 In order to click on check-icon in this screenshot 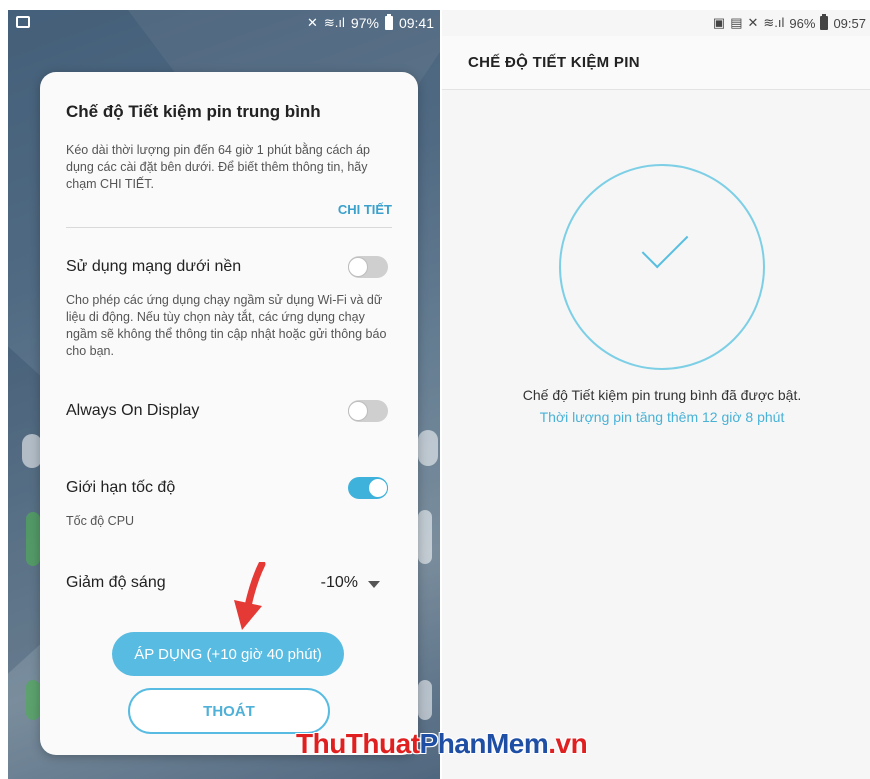, I will do `click(665, 245)`.